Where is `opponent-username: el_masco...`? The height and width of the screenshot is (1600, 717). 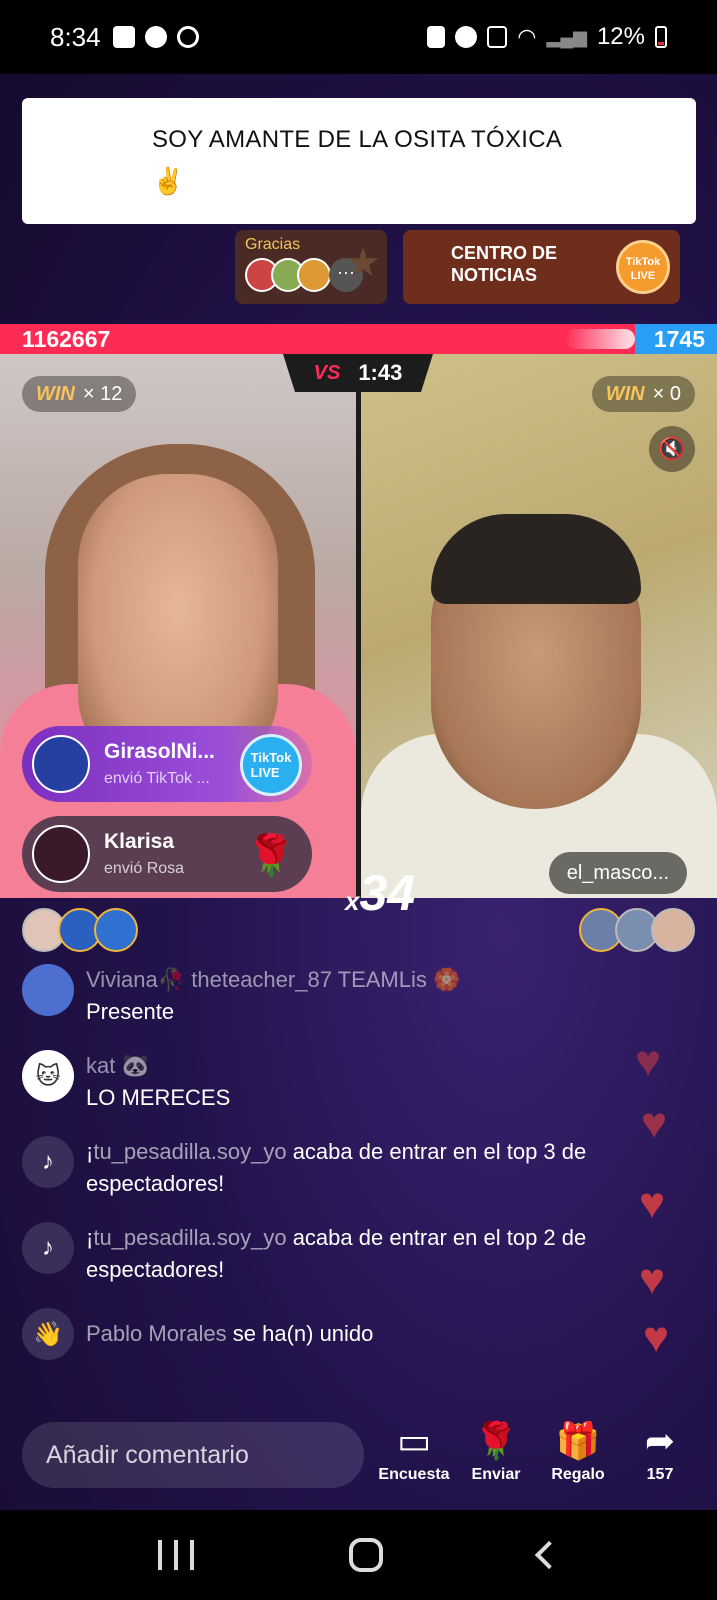
opponent-username: el_masco... is located at coordinates (617, 873).